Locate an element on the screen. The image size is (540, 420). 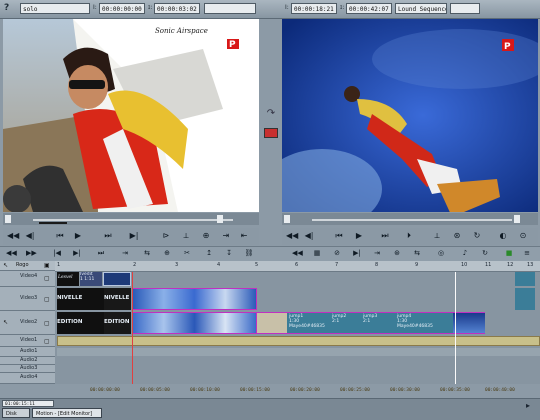
track-audio4: Audio4 is located at coordinates (27, 378).